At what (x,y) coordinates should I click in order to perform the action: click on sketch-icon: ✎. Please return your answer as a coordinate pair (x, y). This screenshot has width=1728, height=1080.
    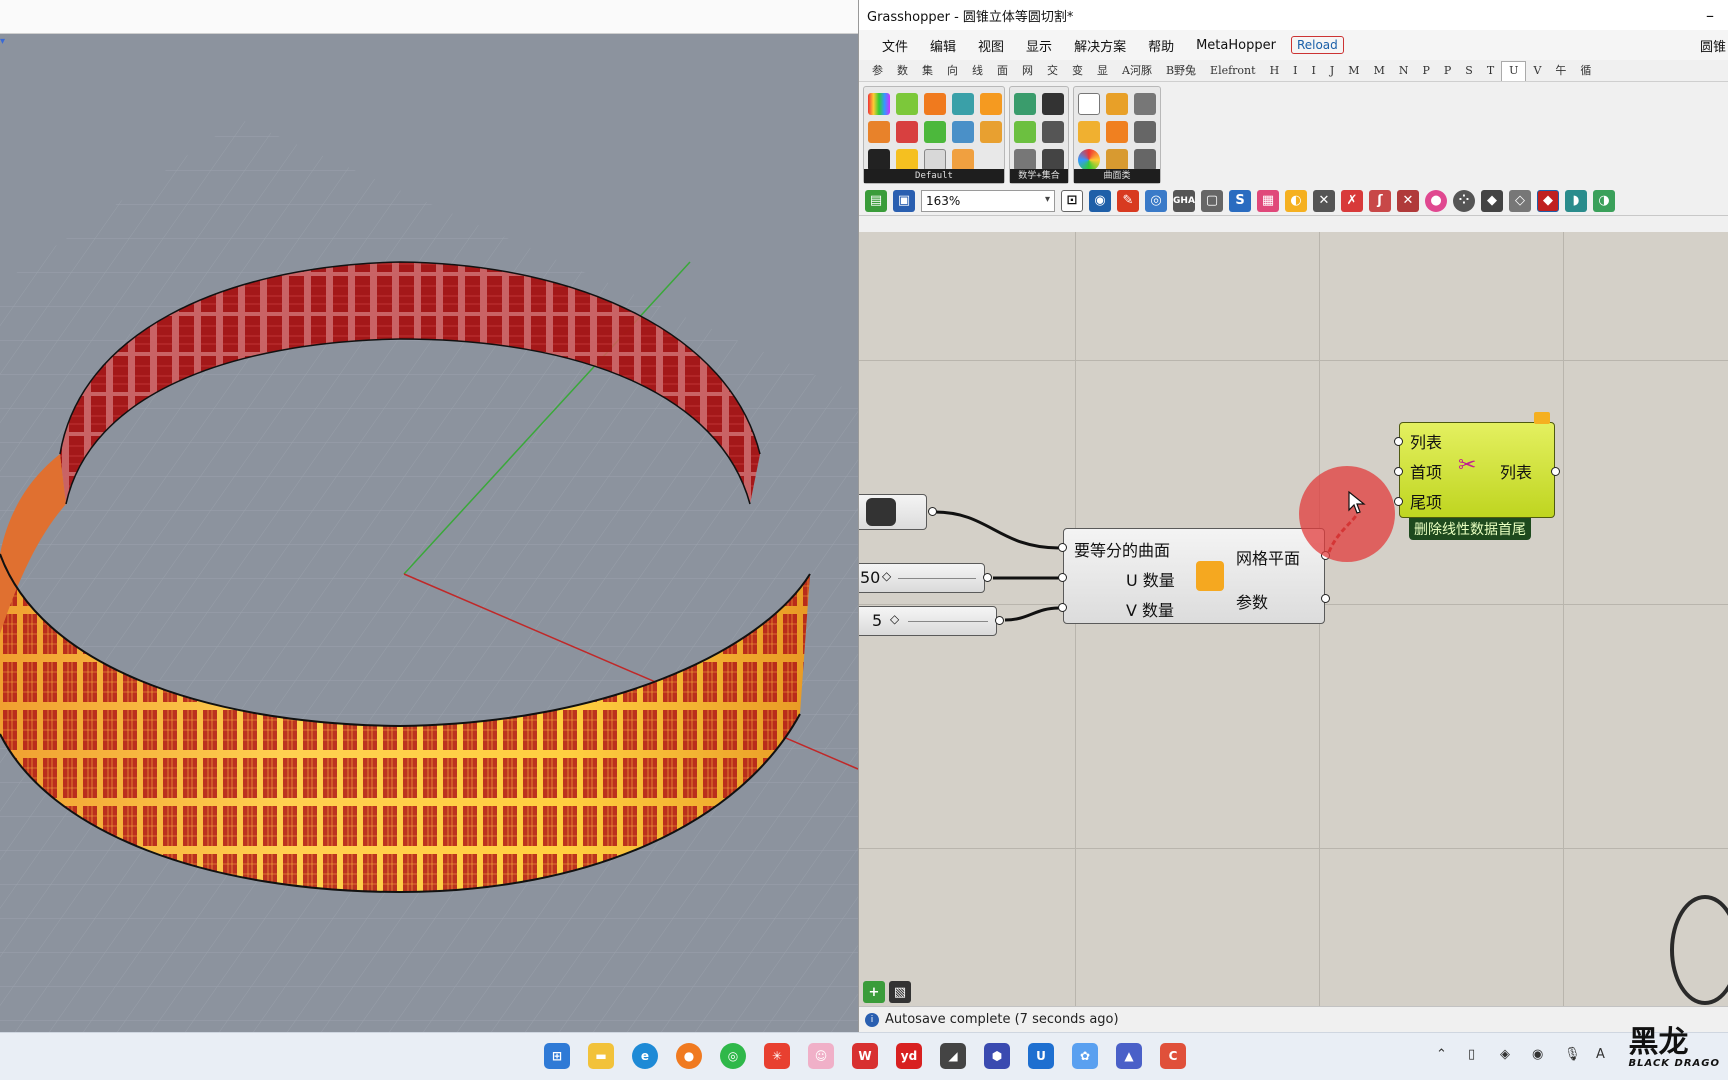
    Looking at the image, I should click on (1128, 200).